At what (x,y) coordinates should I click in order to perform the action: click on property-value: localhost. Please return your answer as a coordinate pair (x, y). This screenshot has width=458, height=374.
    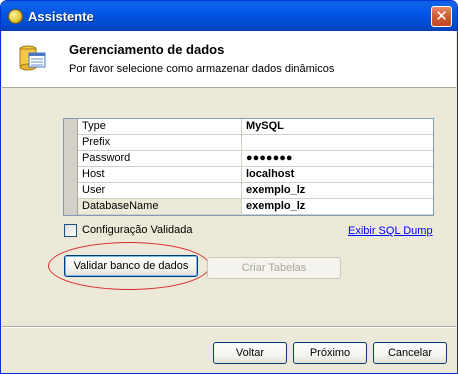
    Looking at the image, I should click on (338, 174).